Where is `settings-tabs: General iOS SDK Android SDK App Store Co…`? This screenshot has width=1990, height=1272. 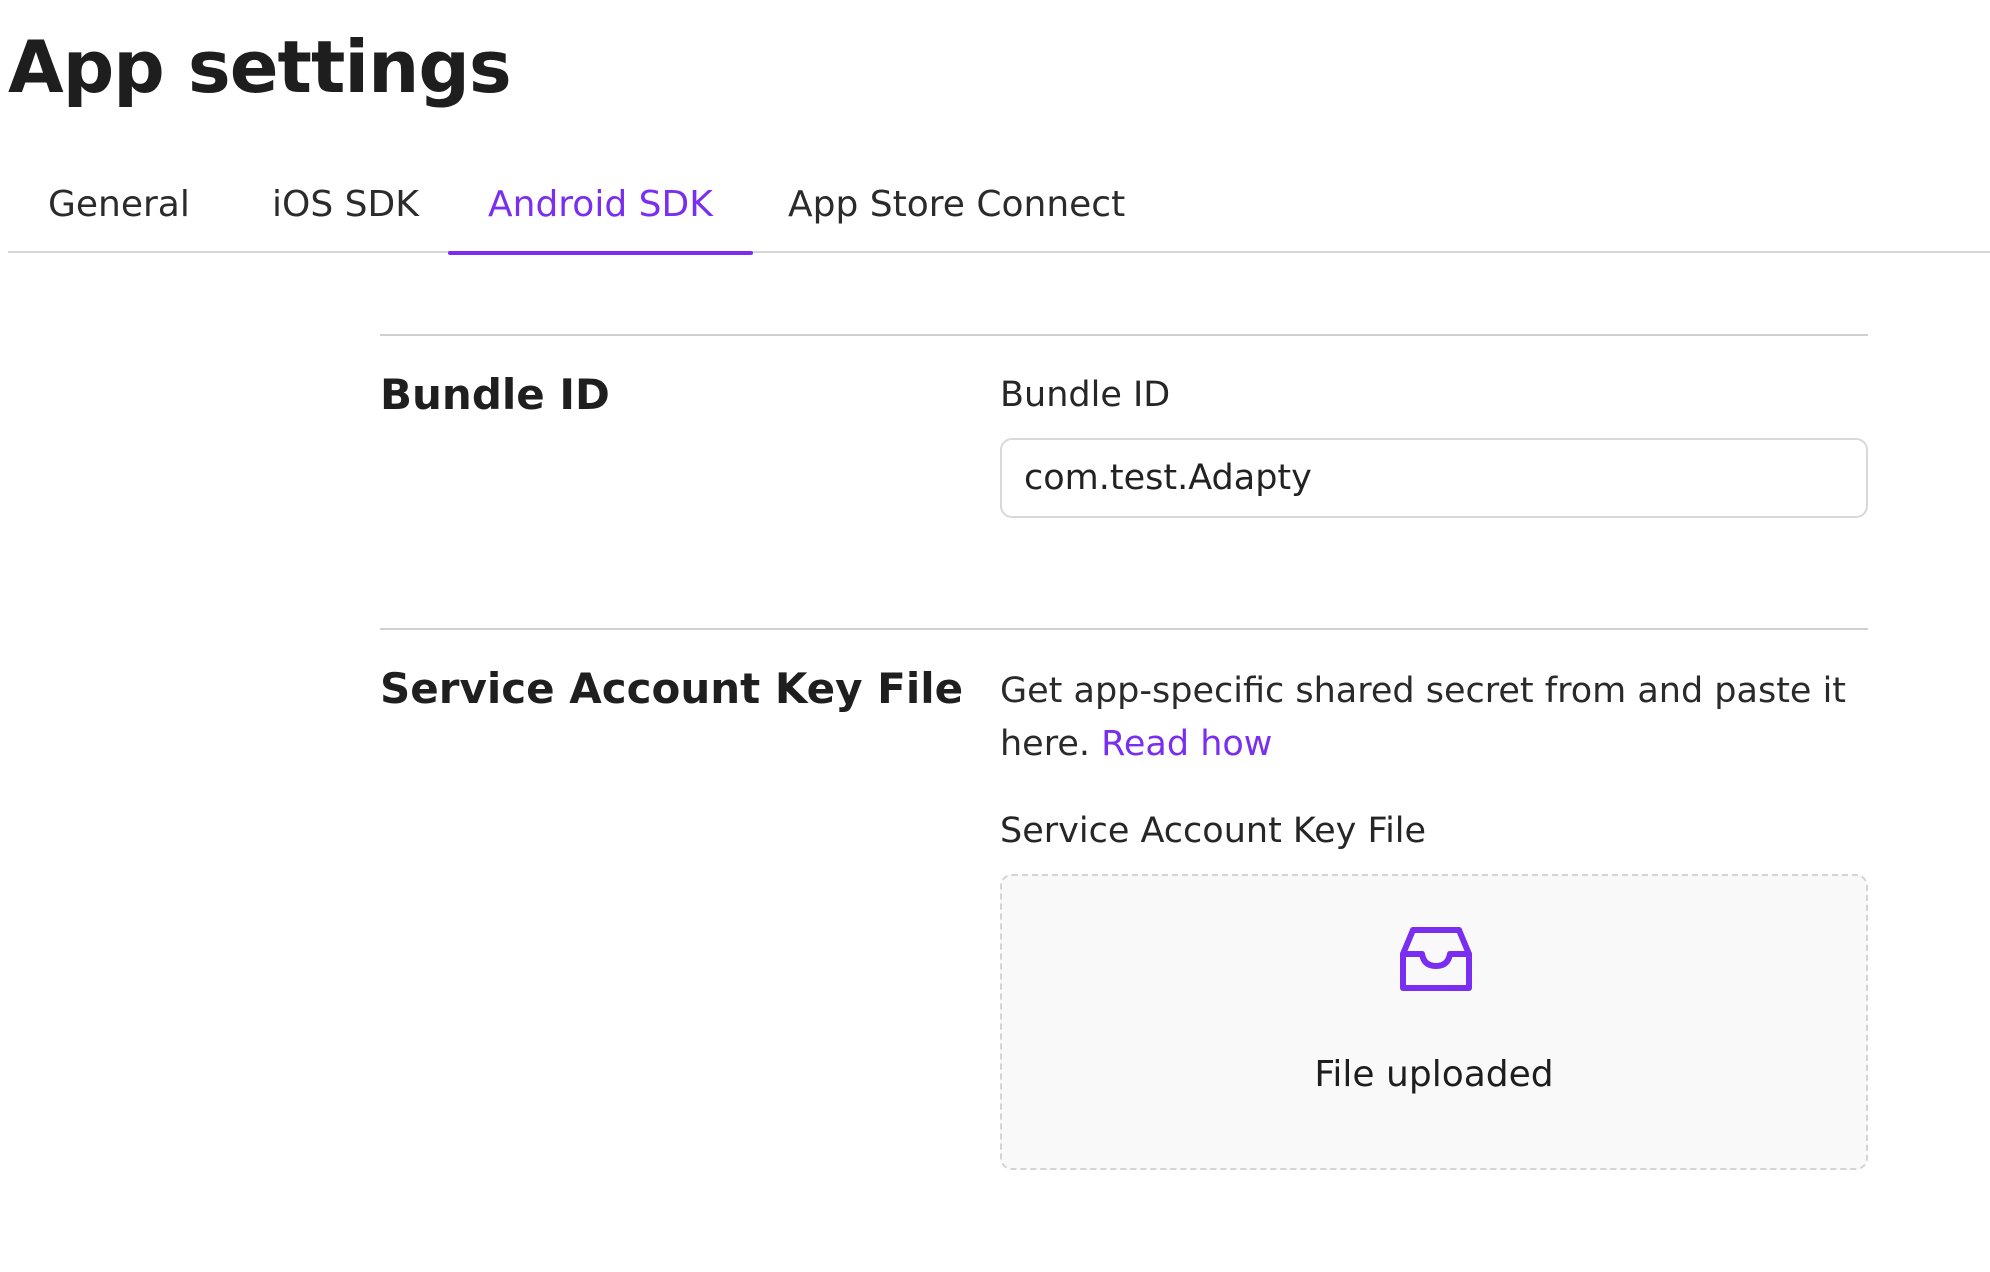
settings-tabs: General iOS SDK Android SDK App Store Co… is located at coordinates (999, 212).